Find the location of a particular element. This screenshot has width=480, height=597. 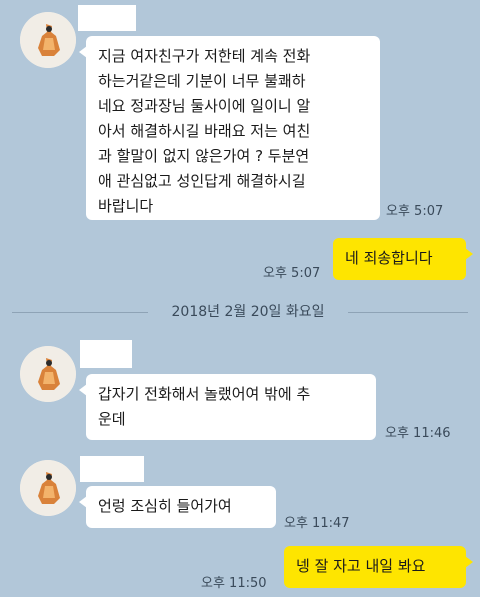

message-time: 오후 11:50 is located at coordinates (234, 583).